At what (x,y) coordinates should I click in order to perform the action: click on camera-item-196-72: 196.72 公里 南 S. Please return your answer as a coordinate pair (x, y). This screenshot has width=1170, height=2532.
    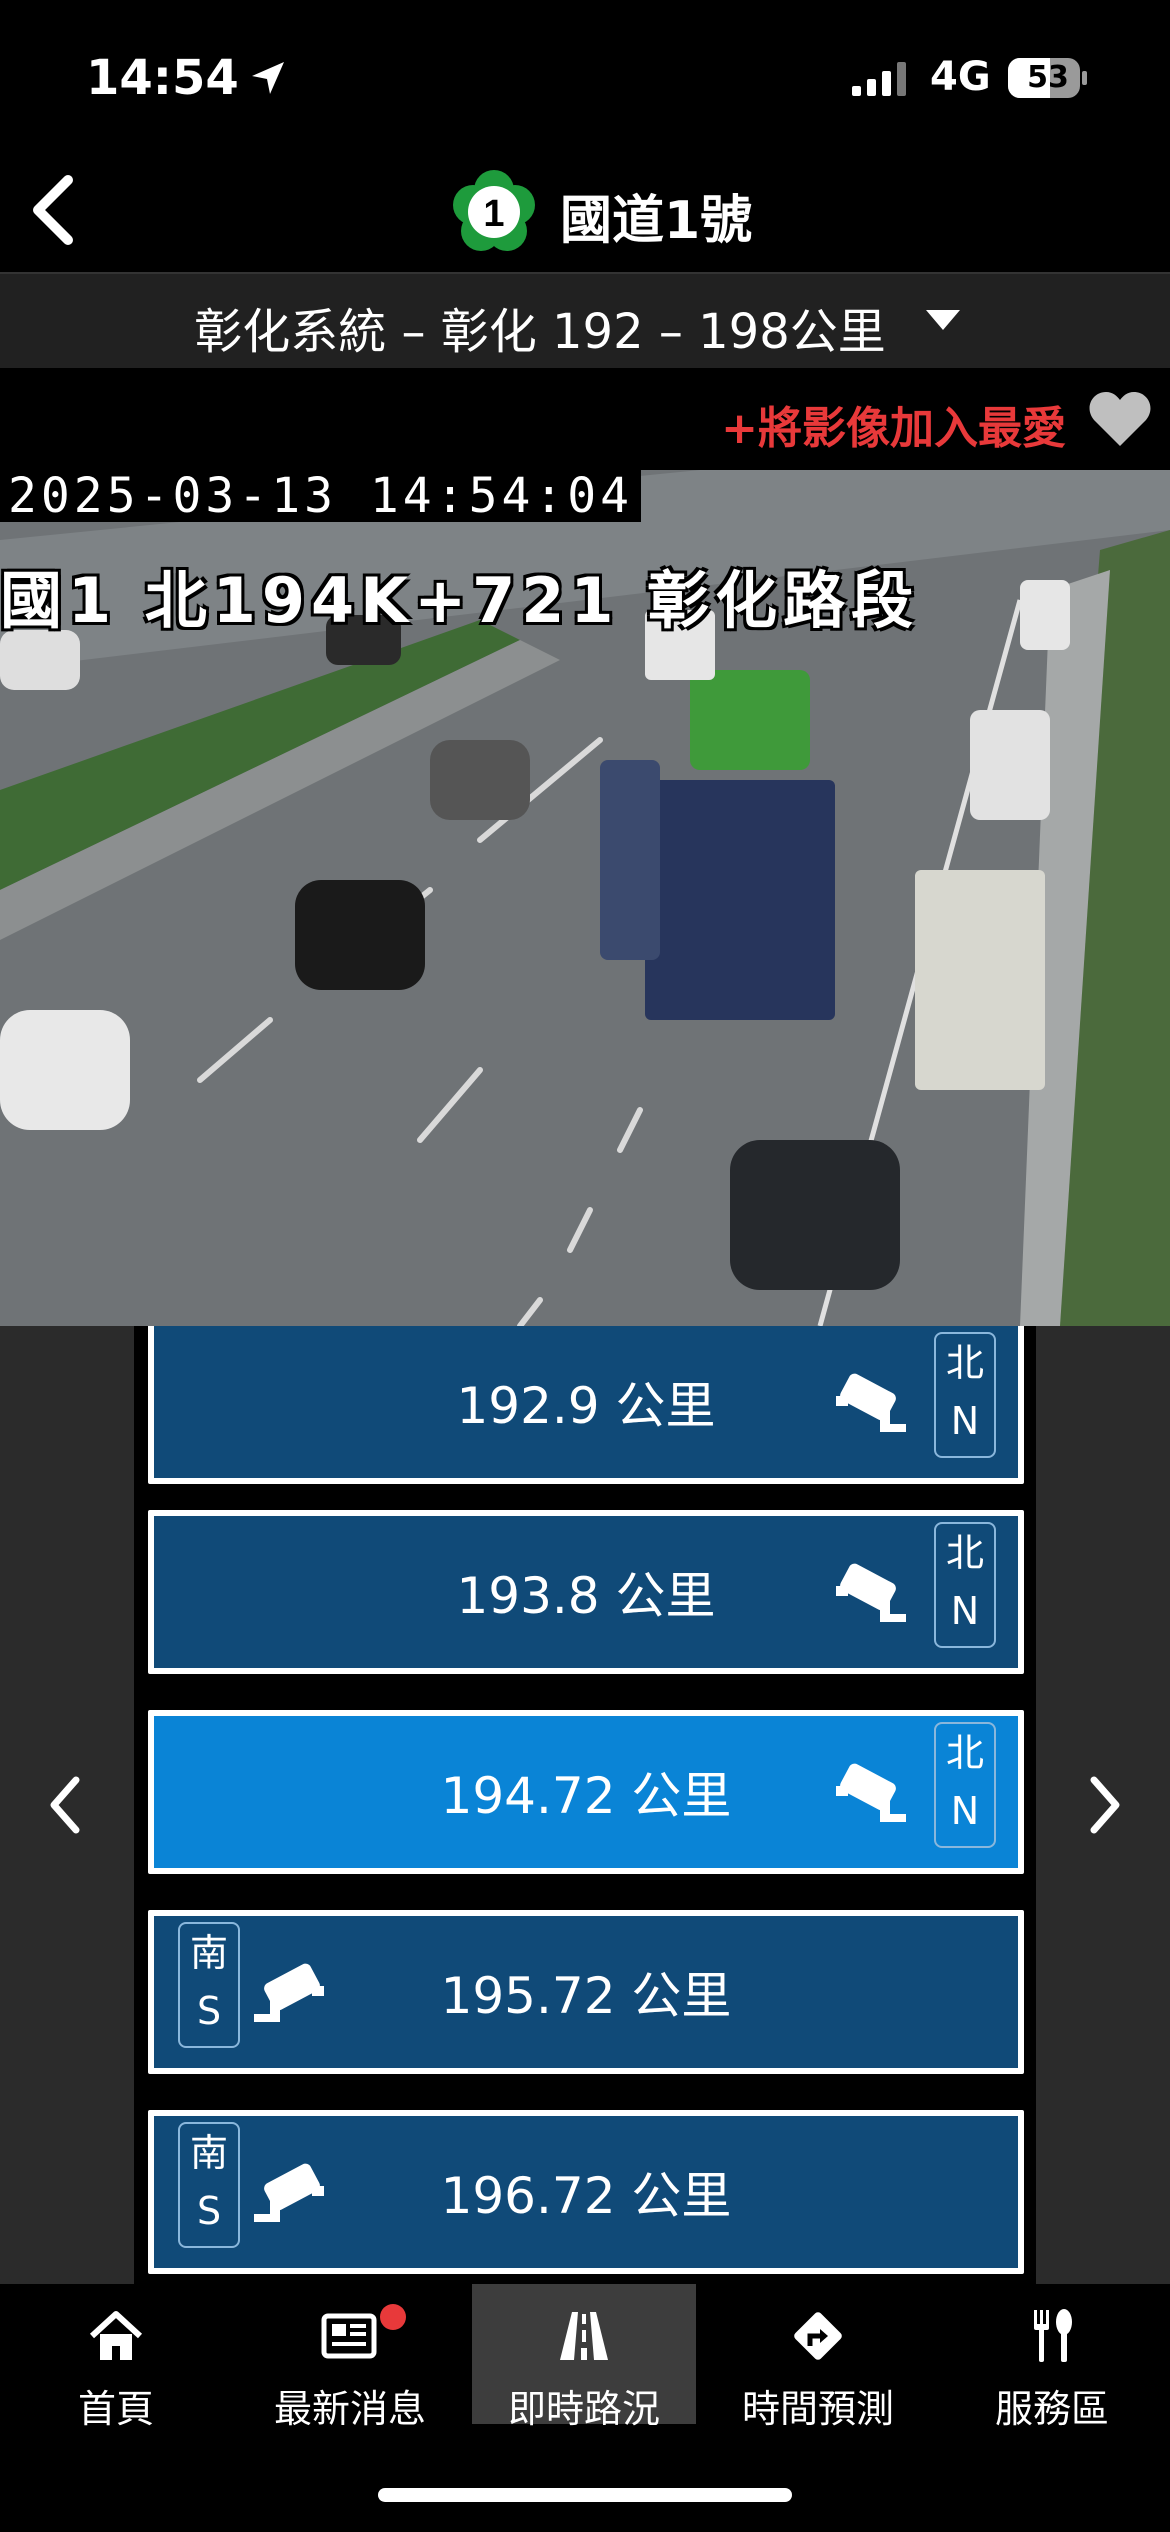
    Looking at the image, I should click on (586, 2192).